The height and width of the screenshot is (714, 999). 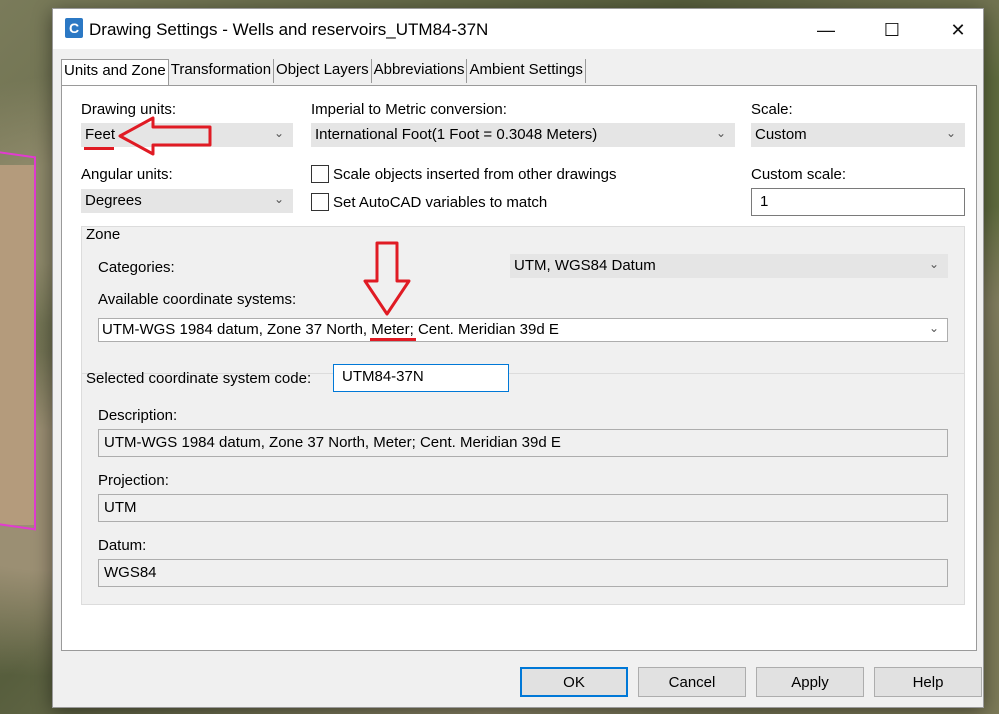 I want to click on set-variables-label: Set AutoCAD variables to match, so click(x=440, y=202).